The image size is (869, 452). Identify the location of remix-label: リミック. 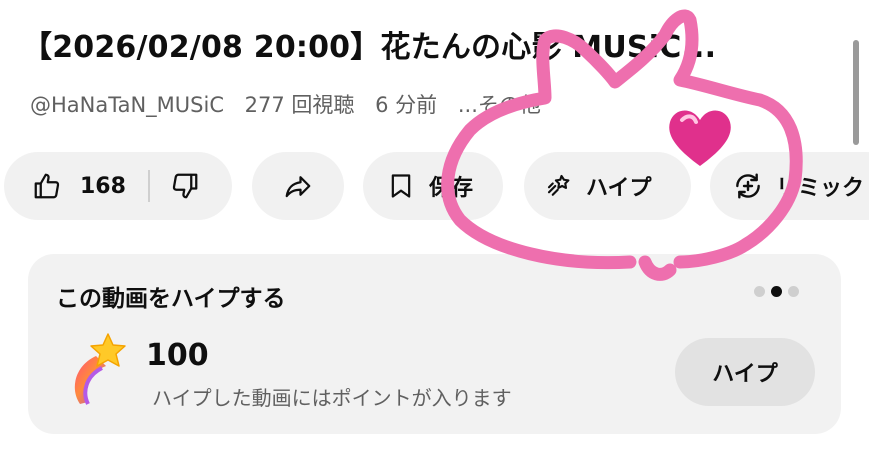
(820, 188).